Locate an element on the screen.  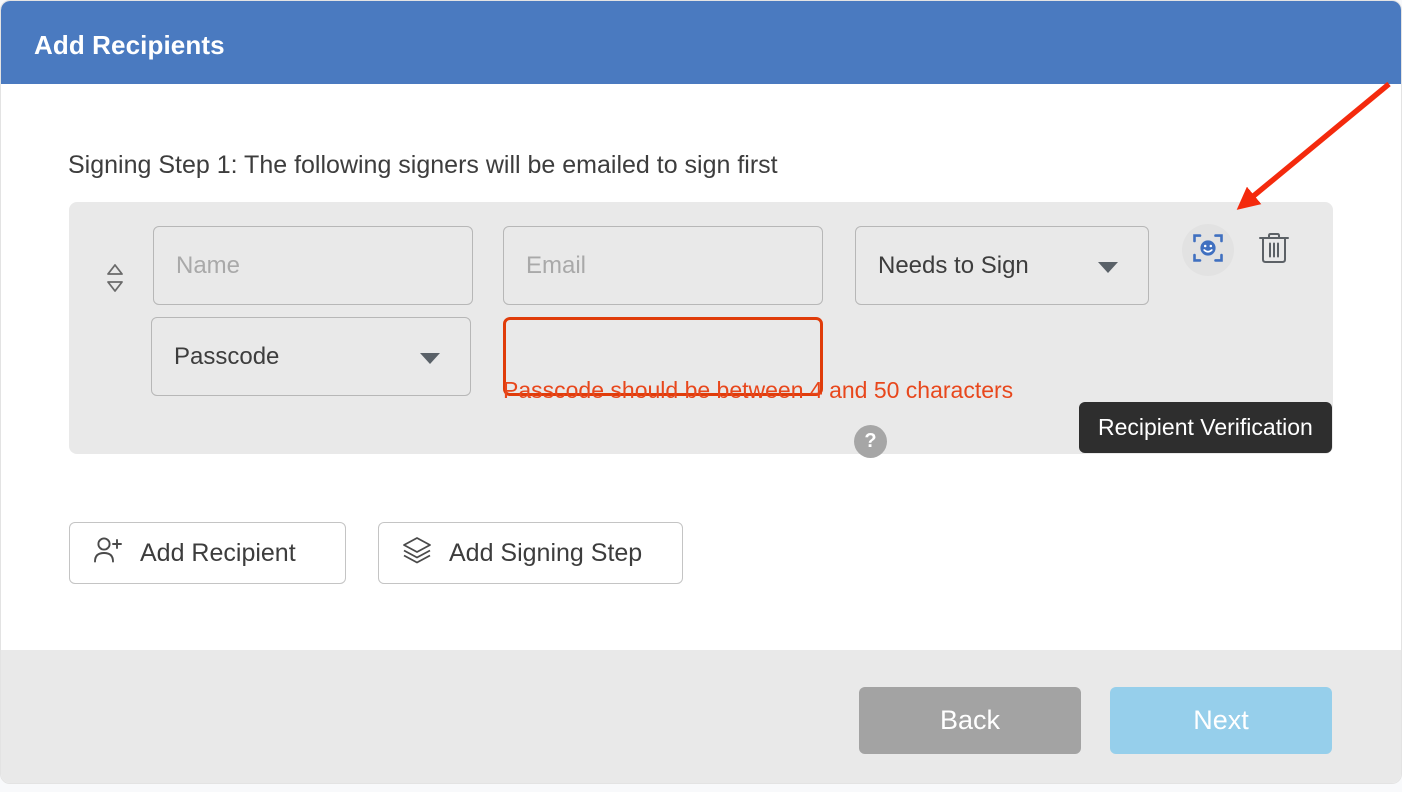
modal-title: Add Recipients is located at coordinates (129, 45).